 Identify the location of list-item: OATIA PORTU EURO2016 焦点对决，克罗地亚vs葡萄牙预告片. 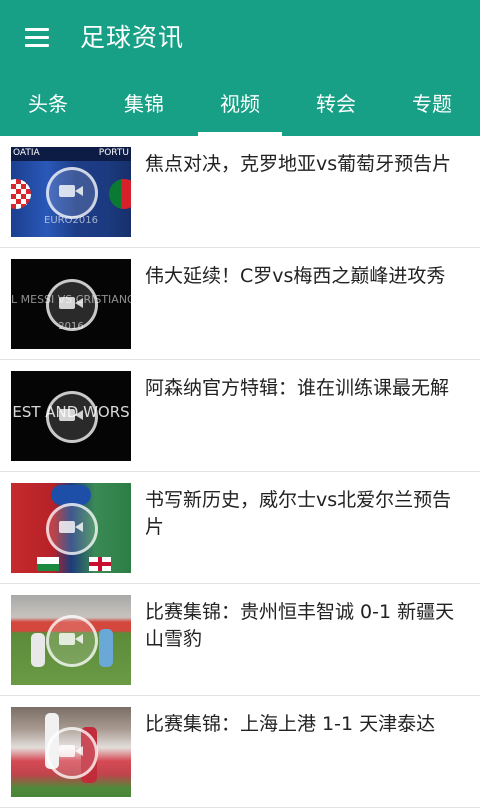
(240, 192).